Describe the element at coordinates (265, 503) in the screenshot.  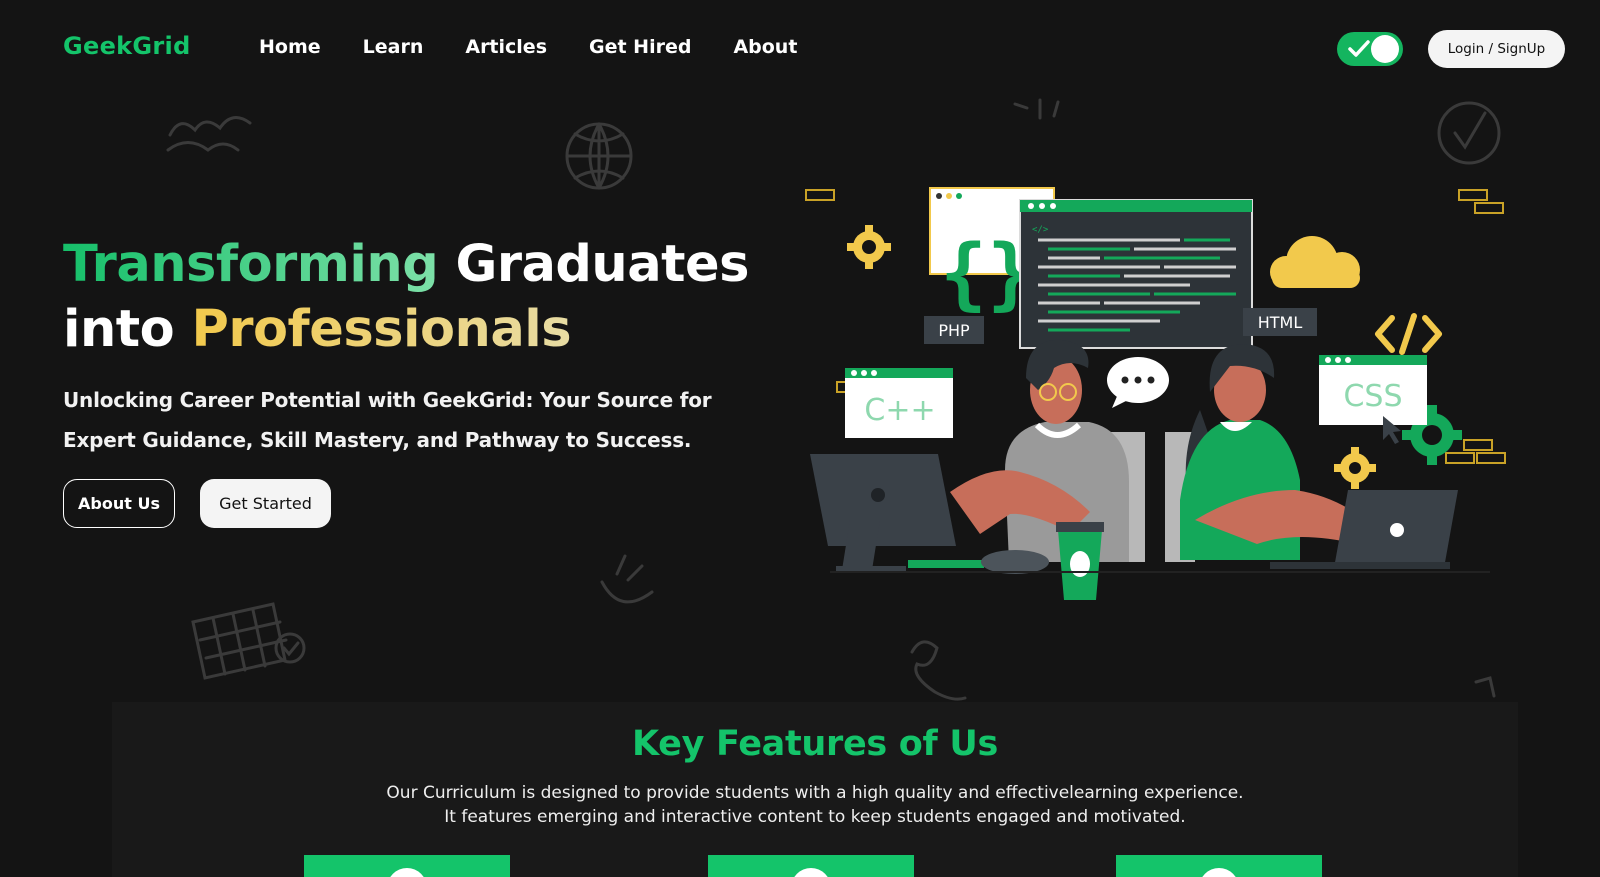
I see `get-started-button: Get Started` at that location.